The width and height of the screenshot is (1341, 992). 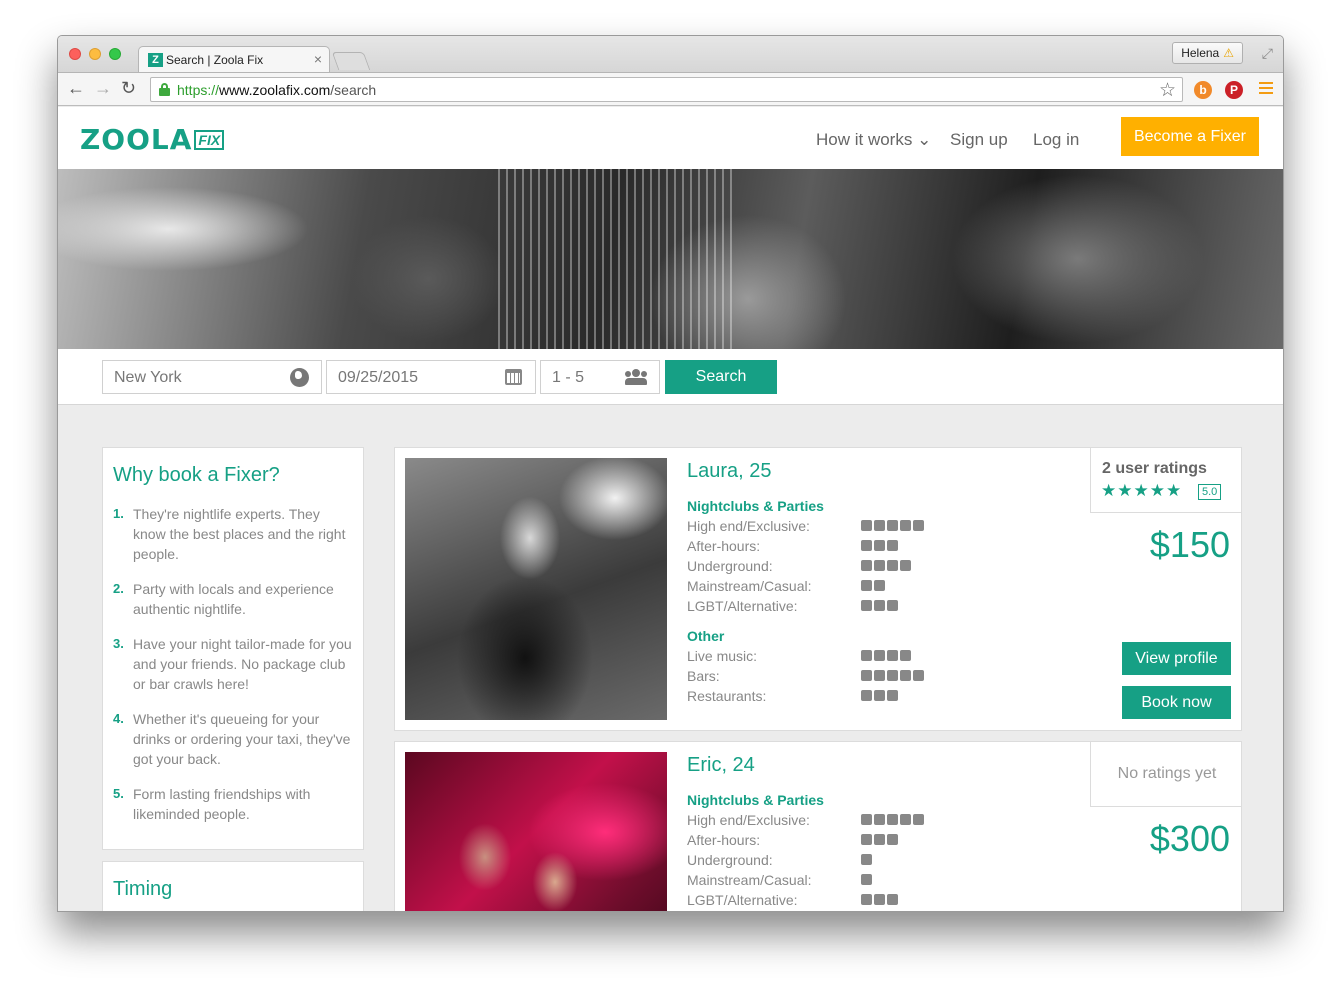 I want to click on nav-log-in: Log in, so click(x=1056, y=140).